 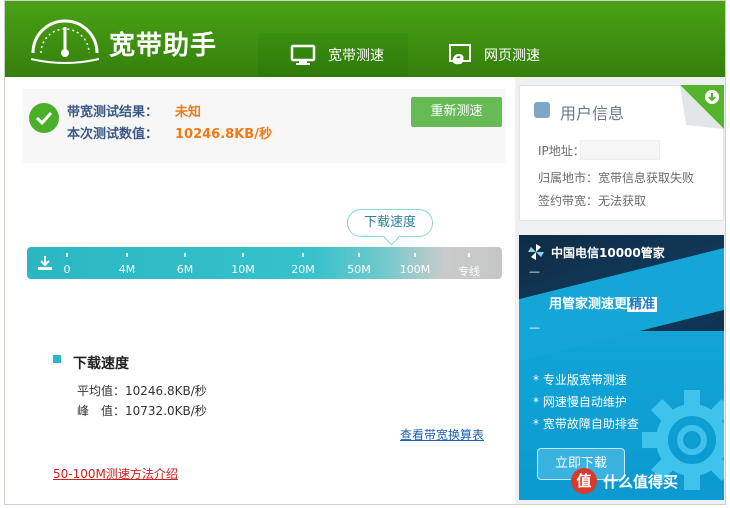 I want to click on ip-label: IP地址：, so click(x=561, y=151).